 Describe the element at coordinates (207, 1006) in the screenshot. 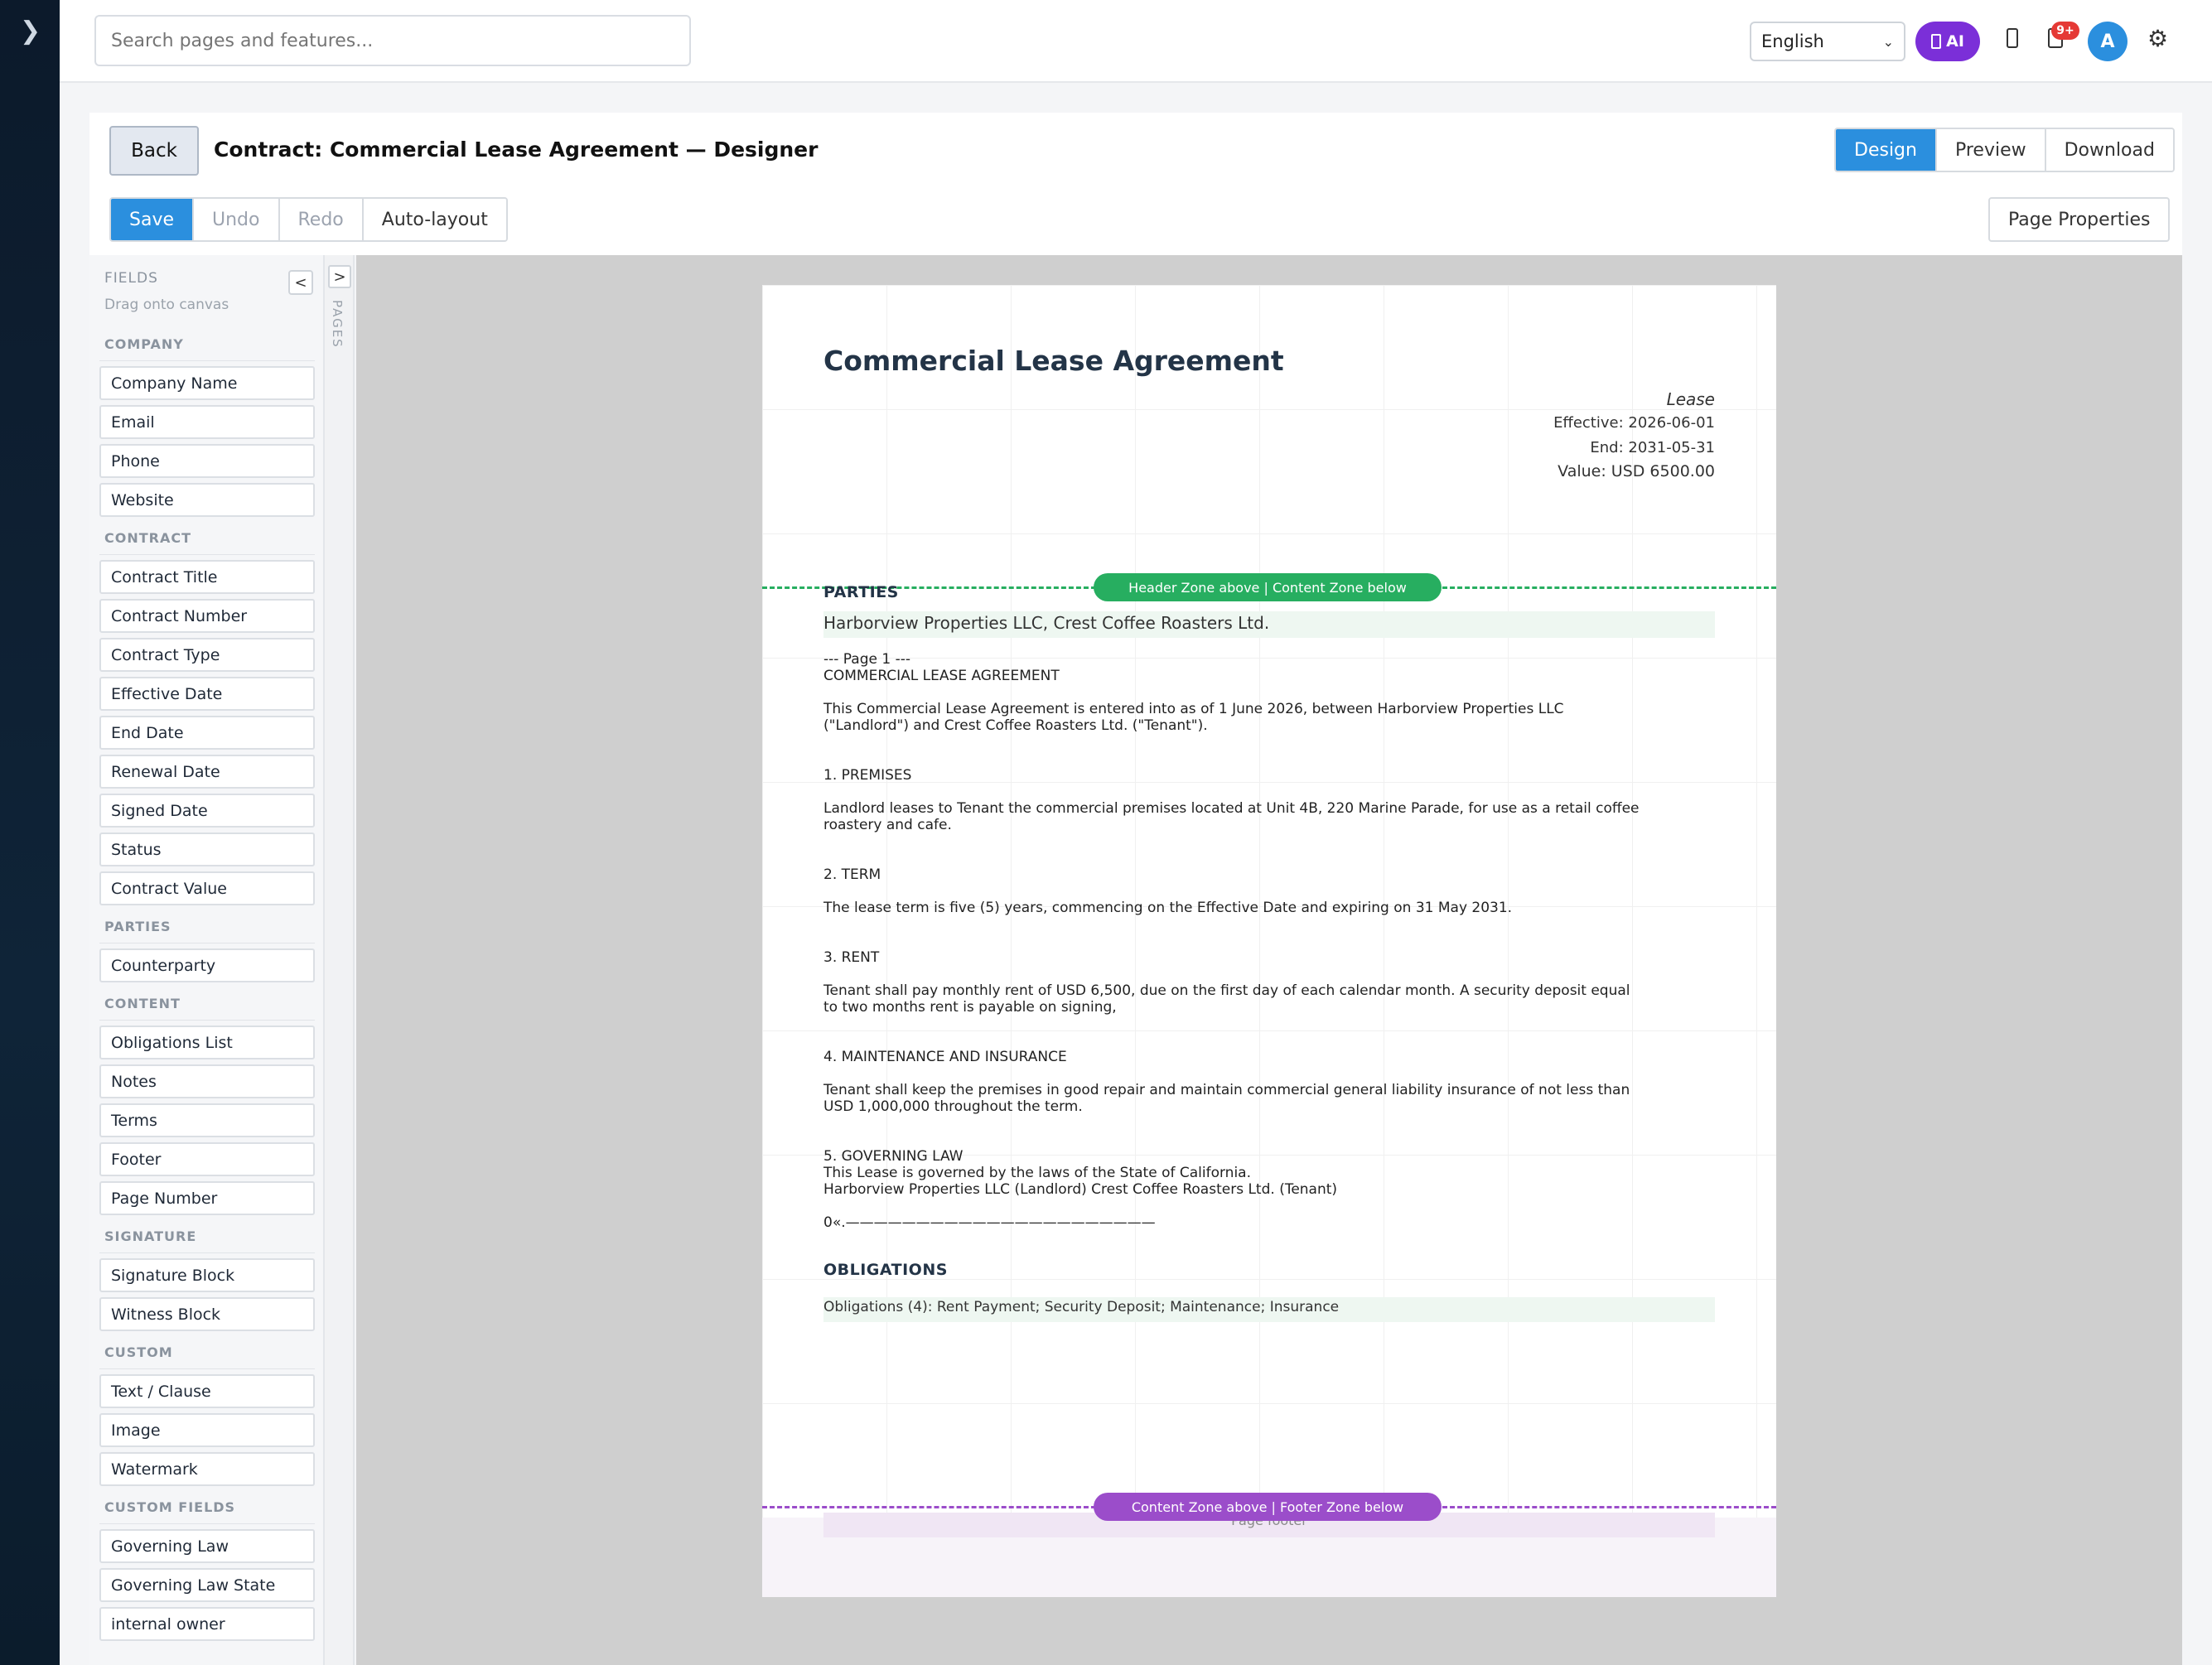

I see `field-group-heading: CONTENT` at that location.